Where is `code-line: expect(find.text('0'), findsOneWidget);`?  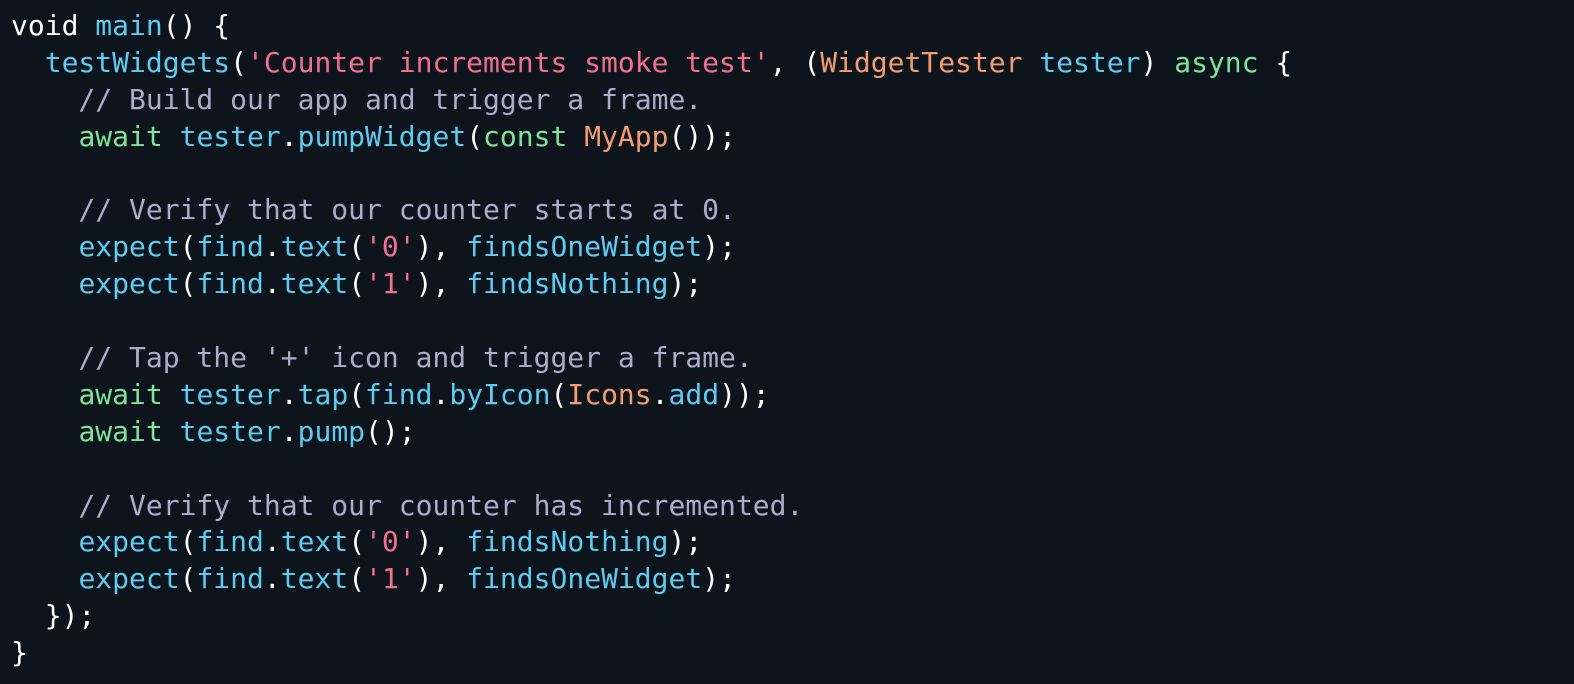 code-line: expect(find.text('0'), findsOneWidget); is located at coordinates (651, 247).